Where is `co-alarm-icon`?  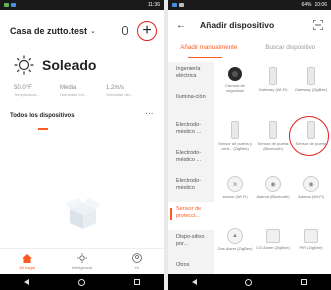 co-alarm-icon is located at coordinates (273, 236).